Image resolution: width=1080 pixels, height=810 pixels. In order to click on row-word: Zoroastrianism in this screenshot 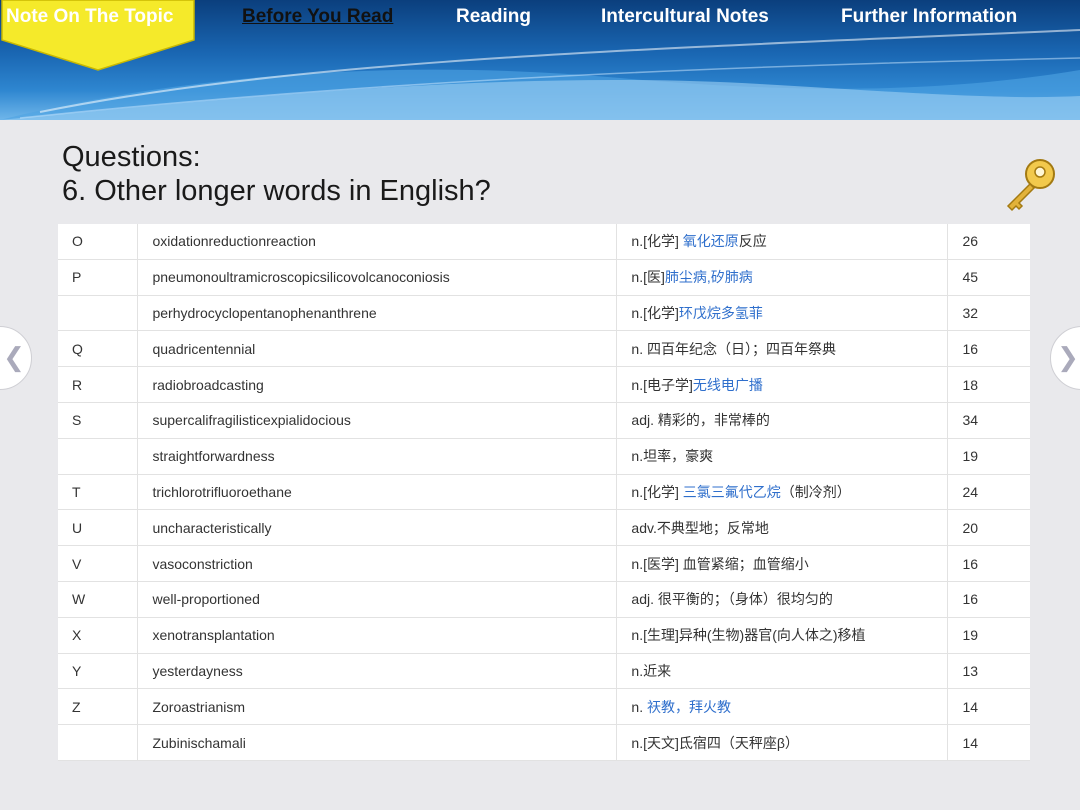, I will do `click(377, 707)`.